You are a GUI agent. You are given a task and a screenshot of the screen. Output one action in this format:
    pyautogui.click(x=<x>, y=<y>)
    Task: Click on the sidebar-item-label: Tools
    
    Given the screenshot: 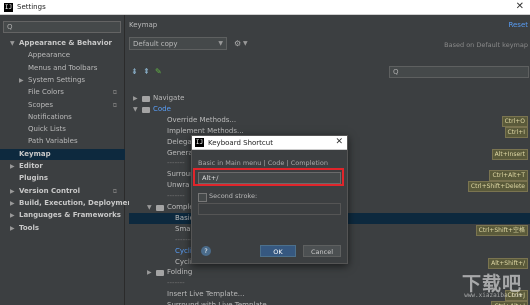 What is the action you would take?
    pyautogui.click(x=29, y=227)
    